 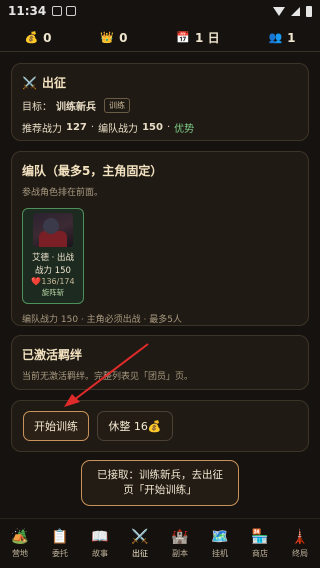 What do you see at coordinates (47, 37) in the screenshot?
I see `gold-value: 0` at bounding box center [47, 37].